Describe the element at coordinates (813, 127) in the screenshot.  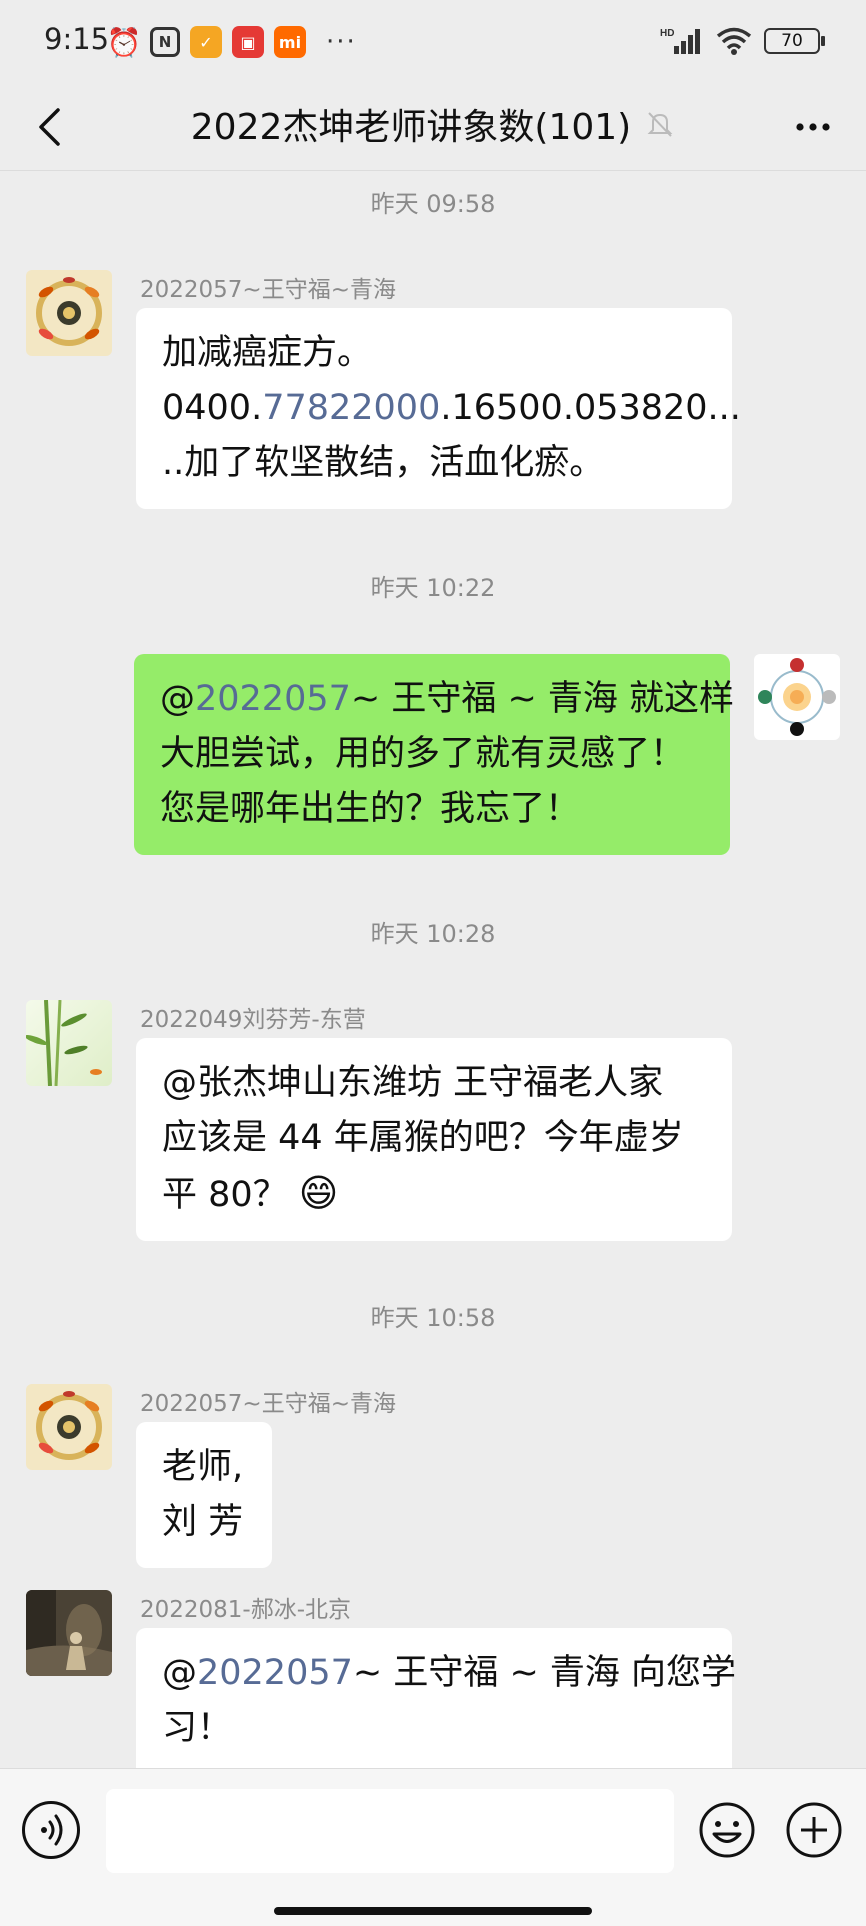
I see `more-icon` at that location.